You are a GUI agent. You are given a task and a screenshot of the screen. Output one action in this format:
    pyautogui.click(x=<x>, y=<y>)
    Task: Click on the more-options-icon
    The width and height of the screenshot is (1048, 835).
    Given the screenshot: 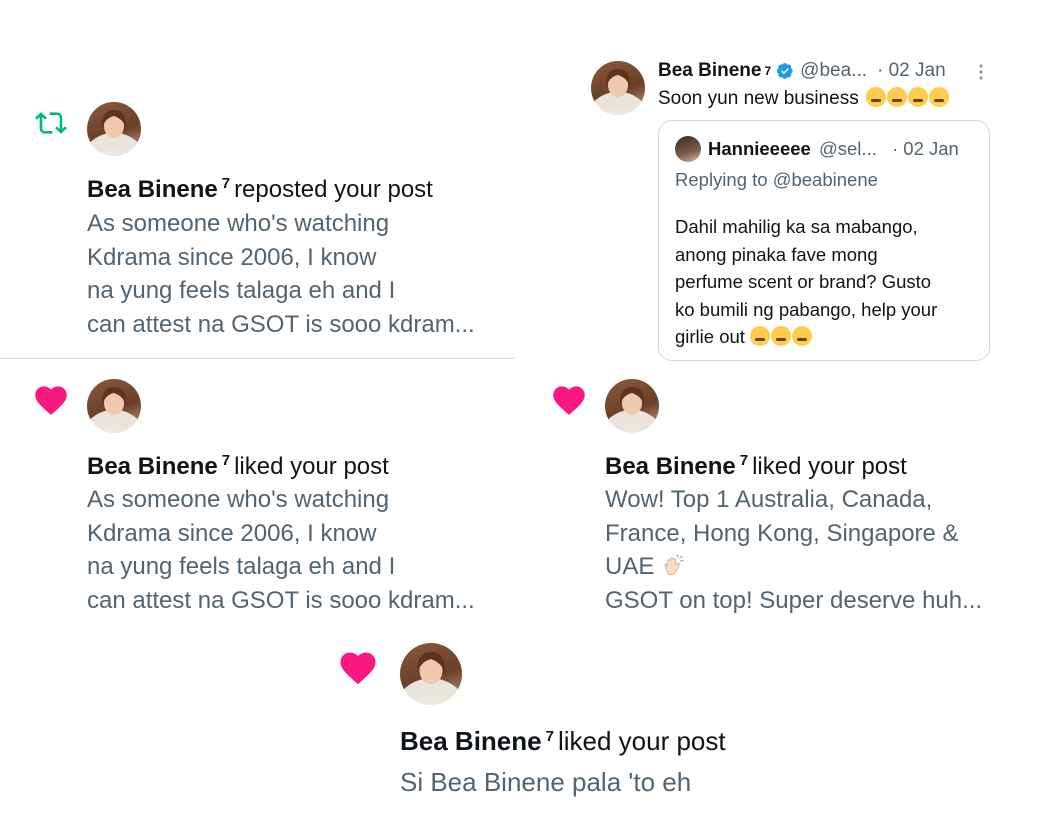 What is the action you would take?
    pyautogui.click(x=981, y=72)
    